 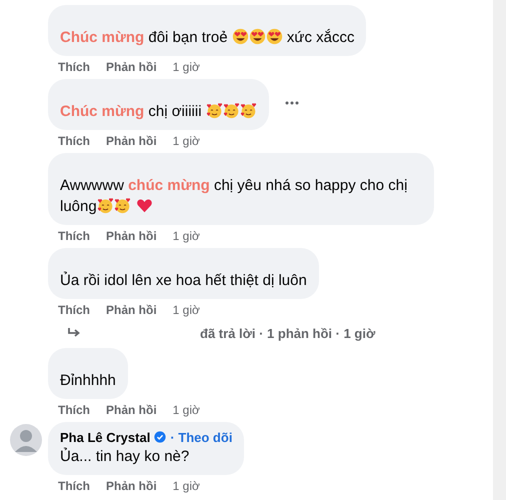 I want to click on comment-text: Ủa... tin hay ko nè?, so click(x=125, y=456).